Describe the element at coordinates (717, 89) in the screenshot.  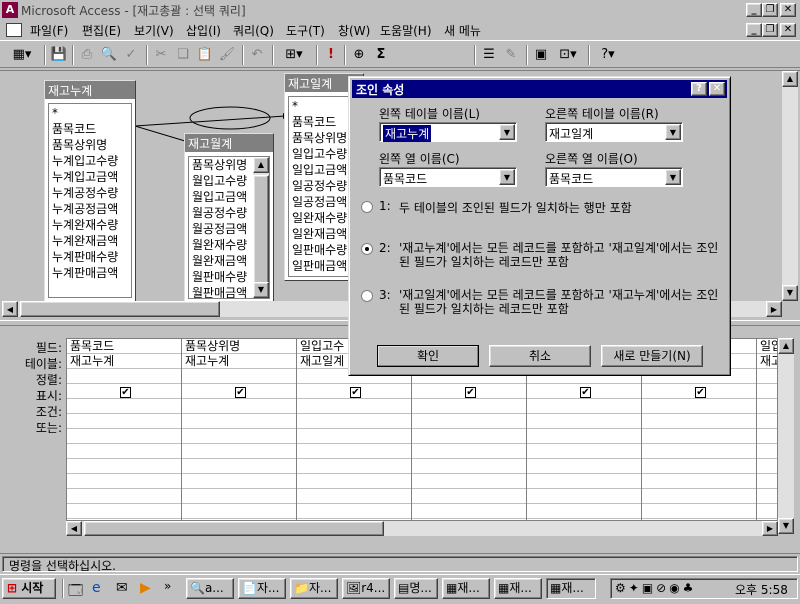
I see `close-icon: ✕` at that location.